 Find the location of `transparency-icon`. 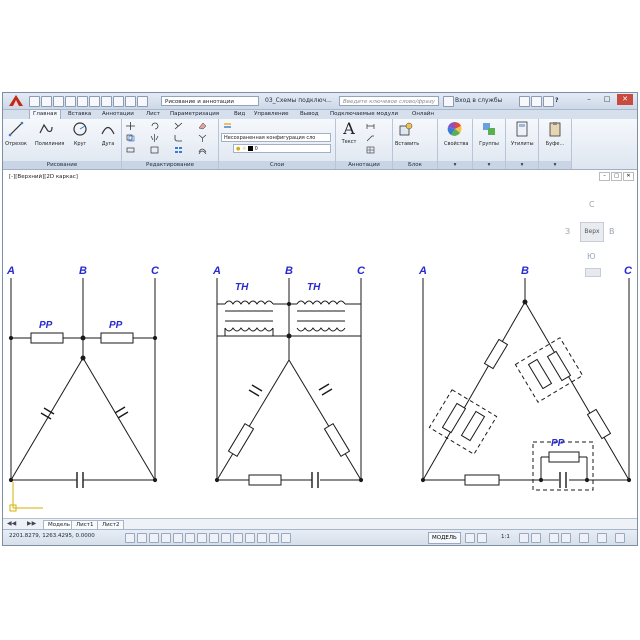

transparency-icon is located at coordinates (262, 538).